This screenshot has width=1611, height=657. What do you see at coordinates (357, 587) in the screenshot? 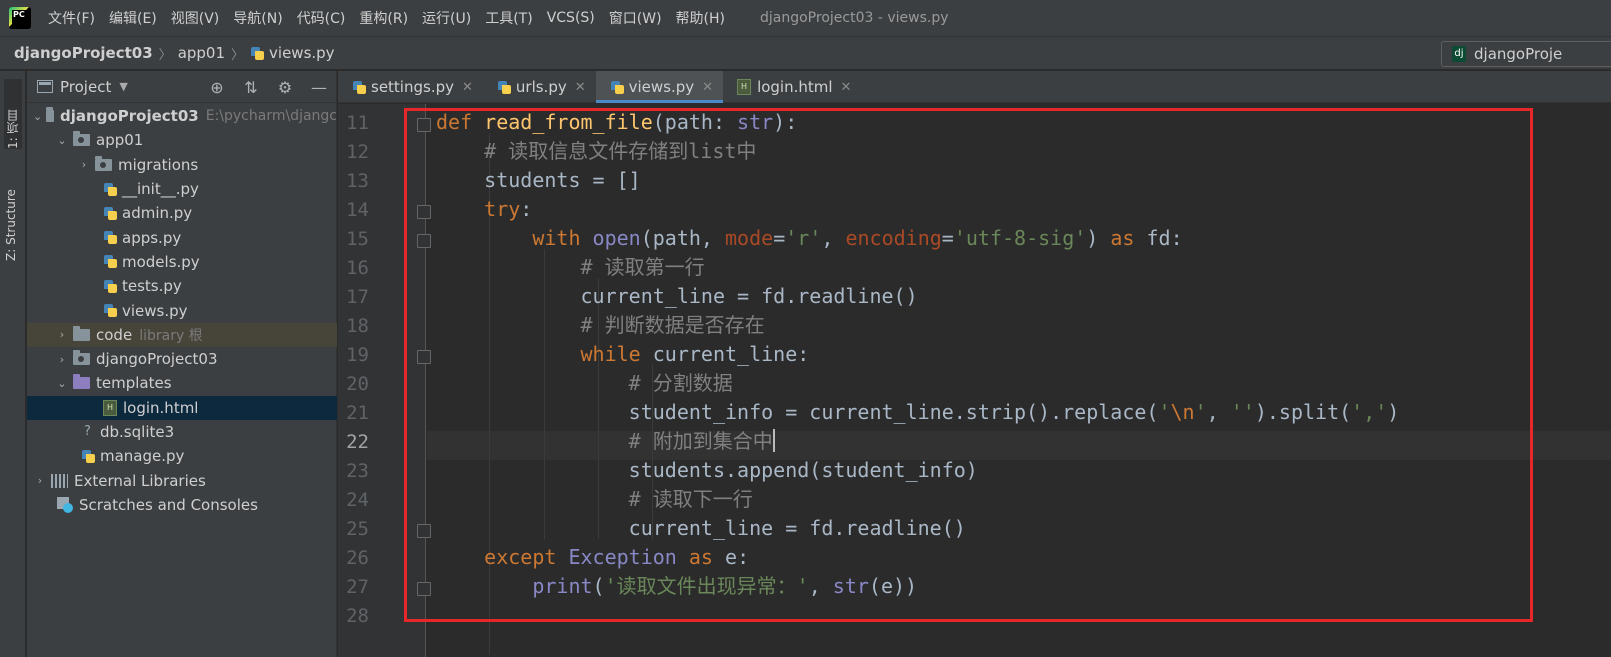
I see `line-number: 27` at bounding box center [357, 587].